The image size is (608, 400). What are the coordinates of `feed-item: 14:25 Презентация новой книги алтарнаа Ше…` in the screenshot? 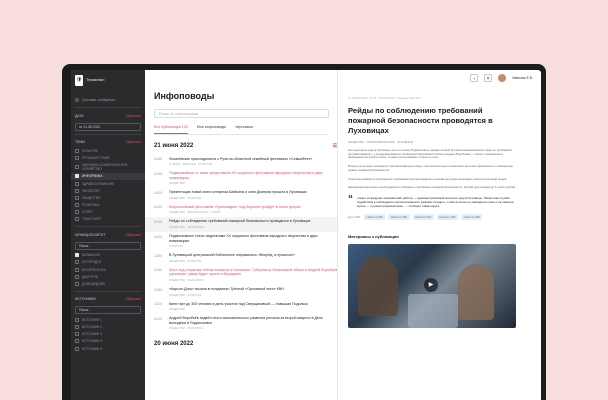 It's located at (245, 195).